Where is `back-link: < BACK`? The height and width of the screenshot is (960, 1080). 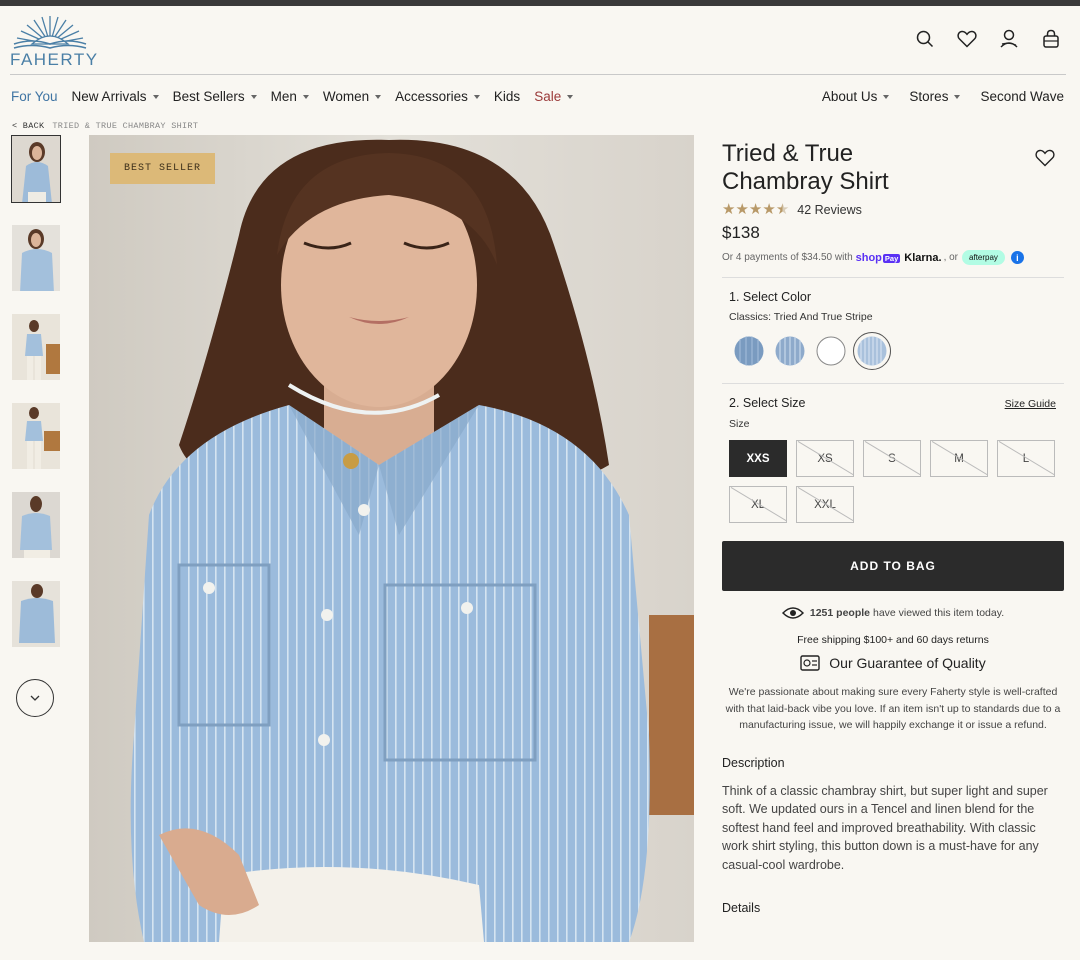
back-link: < BACK is located at coordinates (28, 126).